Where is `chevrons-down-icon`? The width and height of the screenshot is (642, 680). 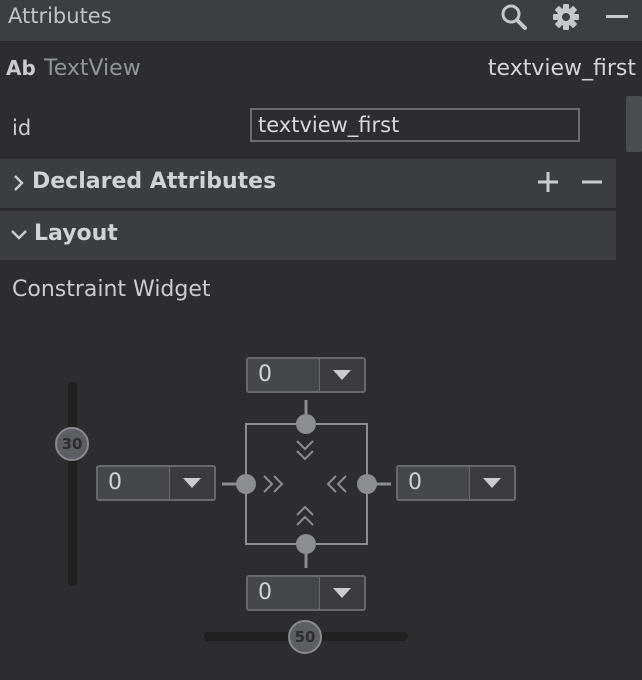
chevrons-down-icon is located at coordinates (305, 450).